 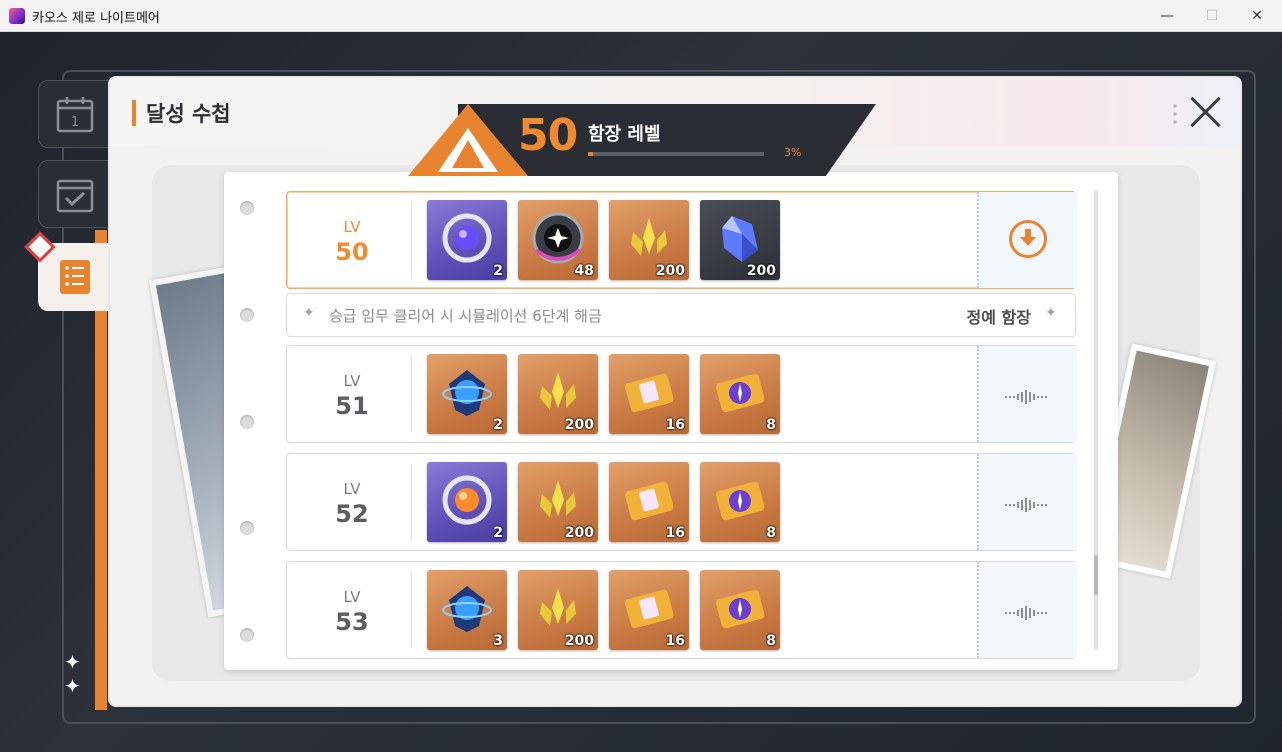 I want to click on row-level-number: 51, so click(x=352, y=406).